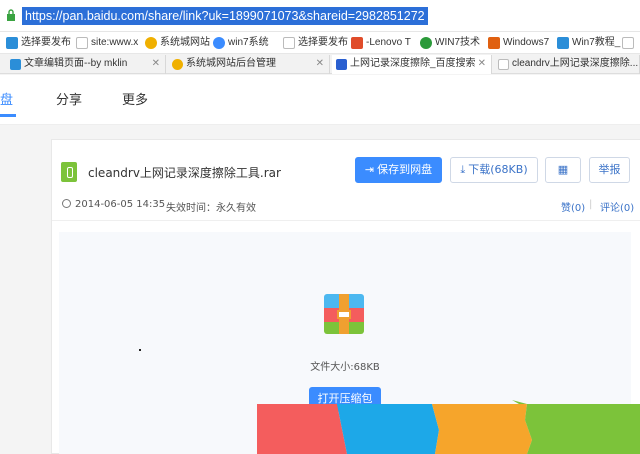 The image size is (640, 454). I want to click on bookmark-item: win7系统, so click(241, 43).